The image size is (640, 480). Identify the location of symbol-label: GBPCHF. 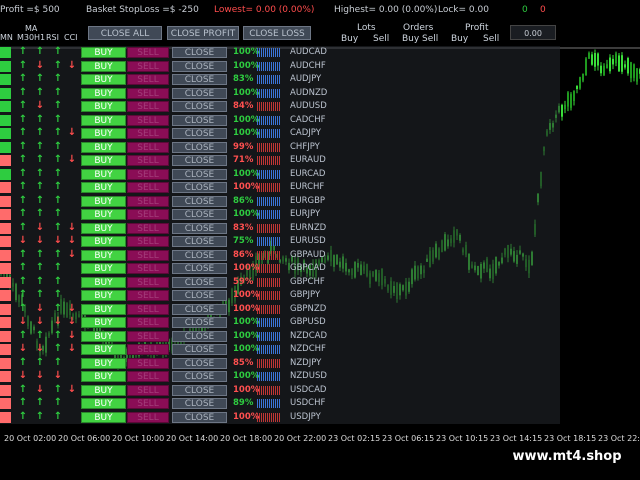
(310, 282).